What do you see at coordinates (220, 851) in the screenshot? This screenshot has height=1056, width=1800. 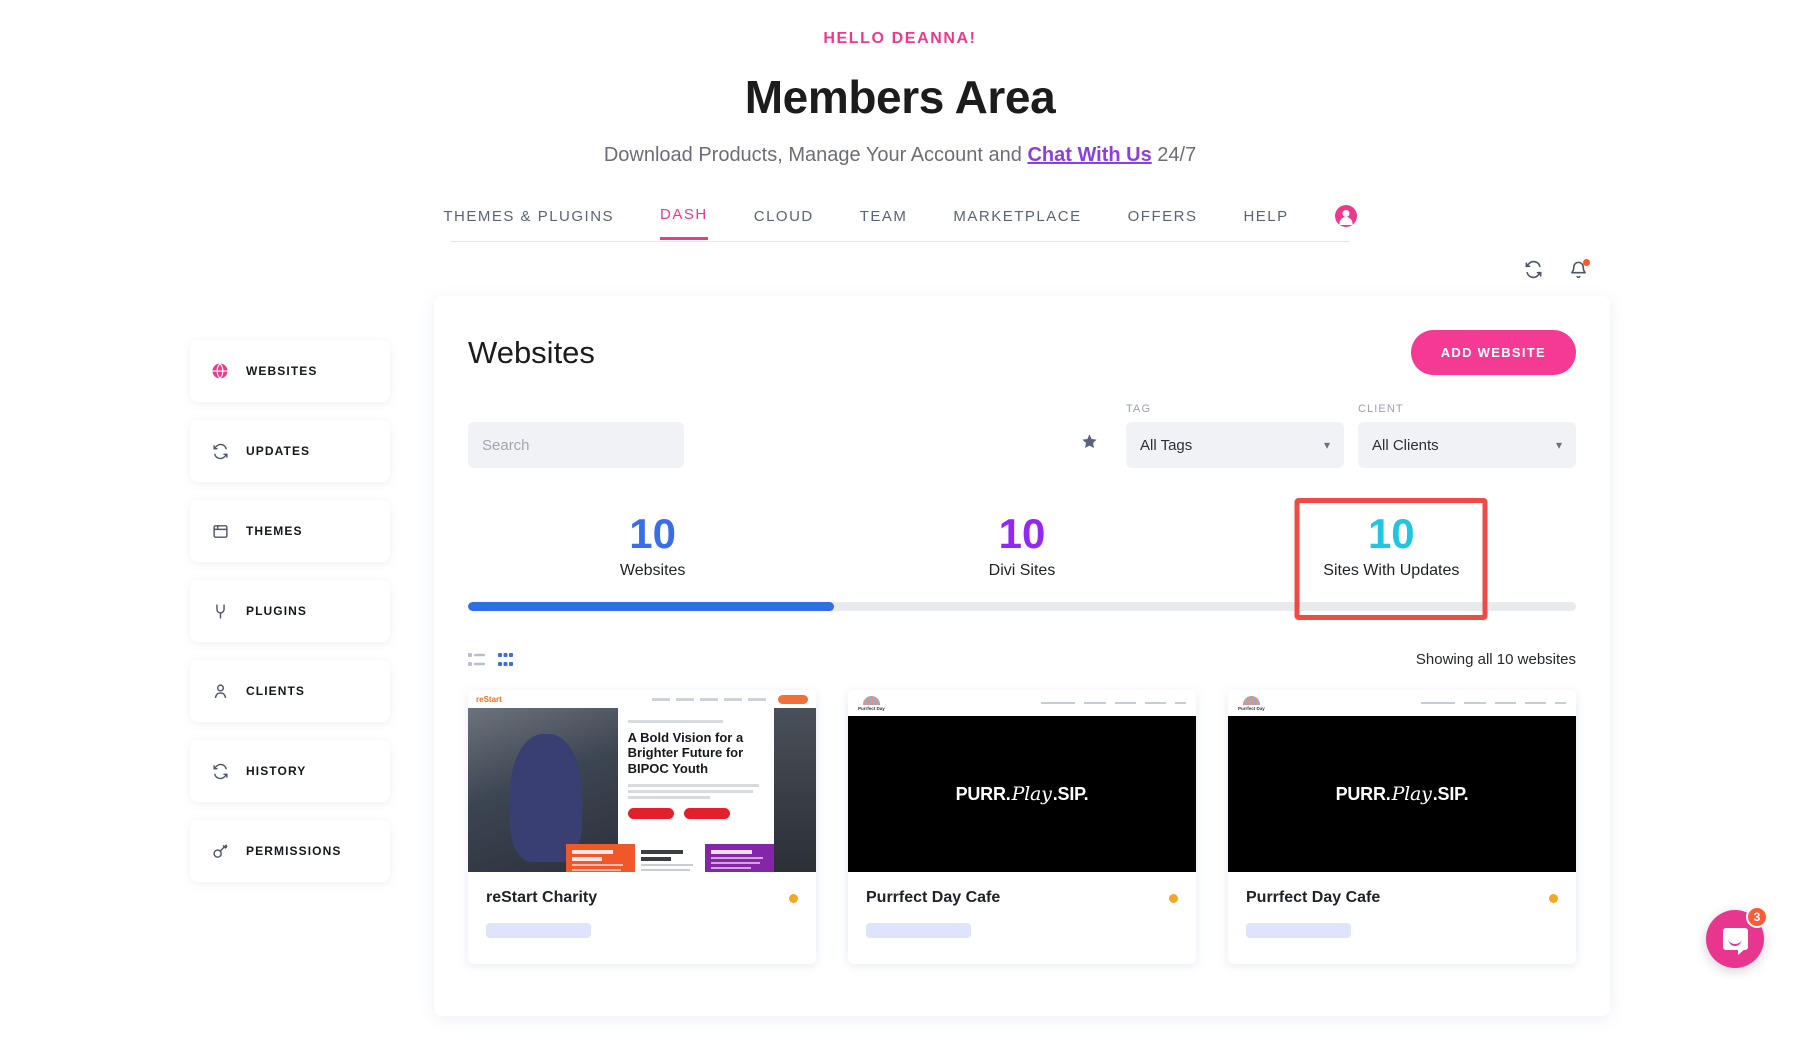 I see `key-icon` at bounding box center [220, 851].